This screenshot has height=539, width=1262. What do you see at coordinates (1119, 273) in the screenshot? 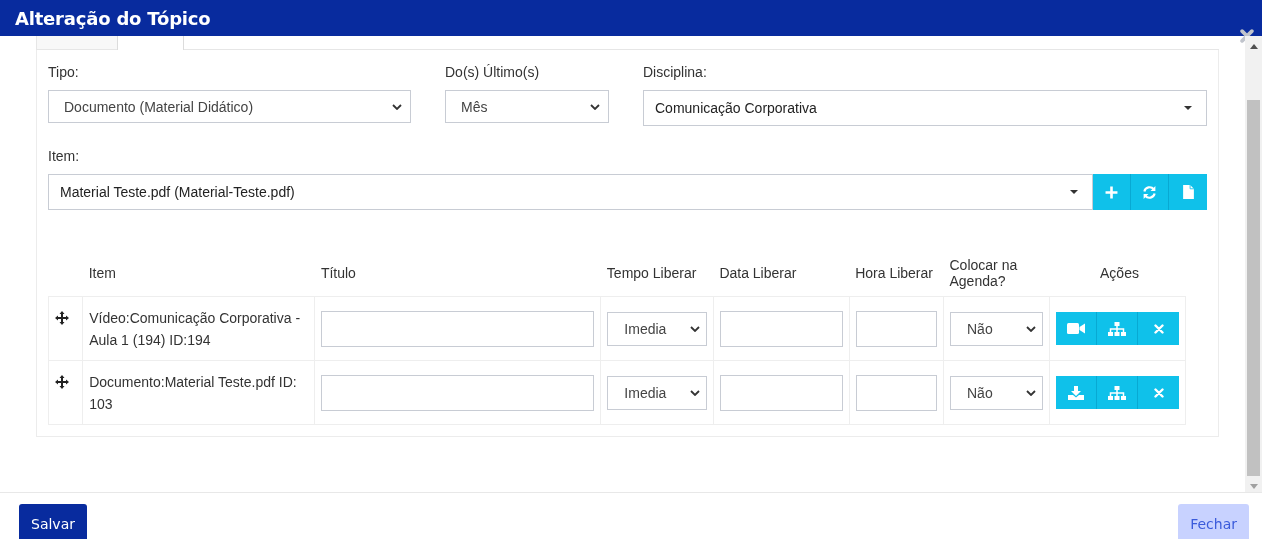
I see `column-header: Ações` at bounding box center [1119, 273].